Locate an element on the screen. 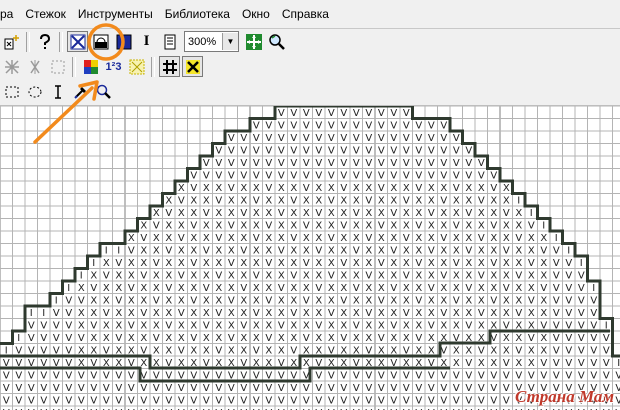 The height and width of the screenshot is (410, 620). select-box-button is located at coordinates (57, 66).